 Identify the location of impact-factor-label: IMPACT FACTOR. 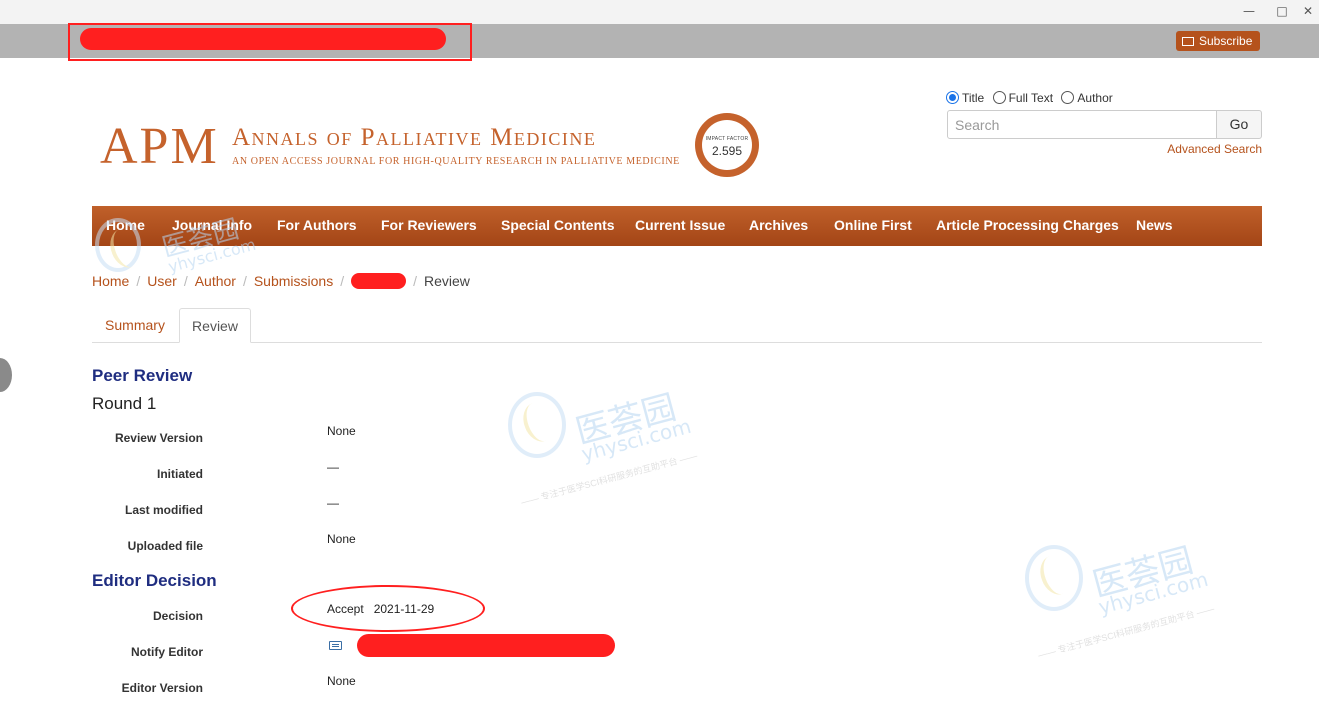
(727, 139).